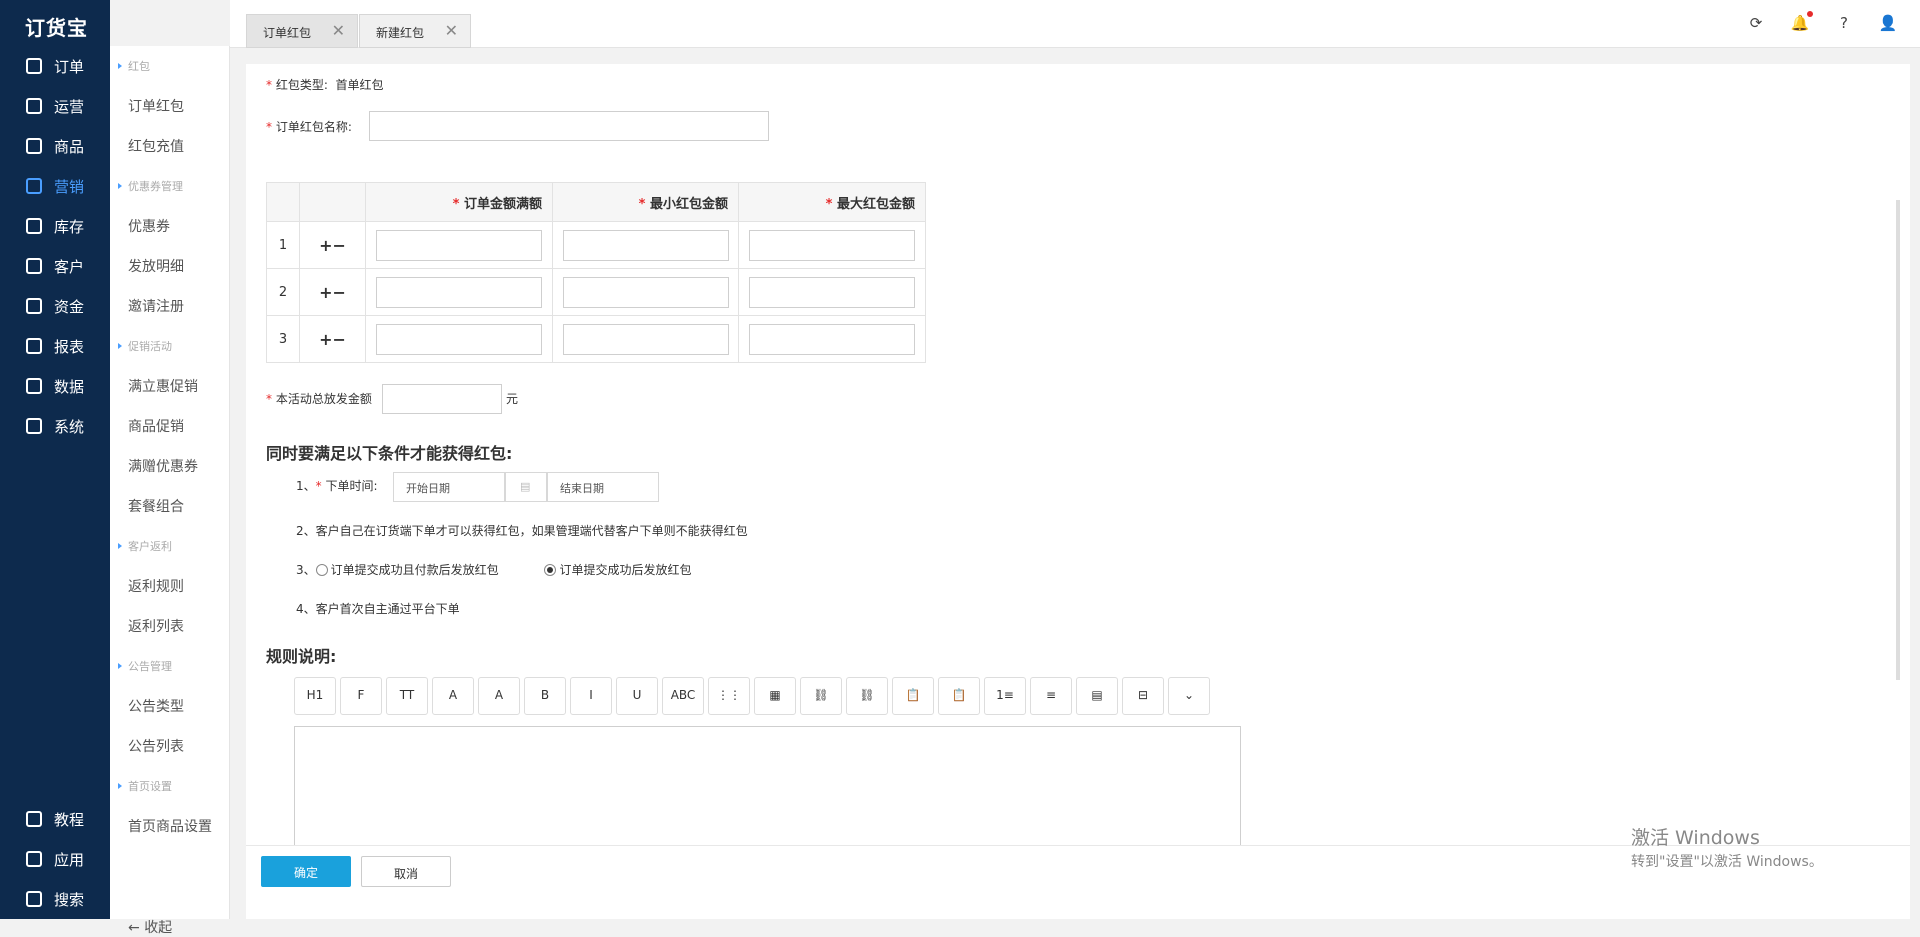 The width and height of the screenshot is (1920, 937). Describe the element at coordinates (169, 626) in the screenshot. I see `submenu-item: 返利列表` at that location.